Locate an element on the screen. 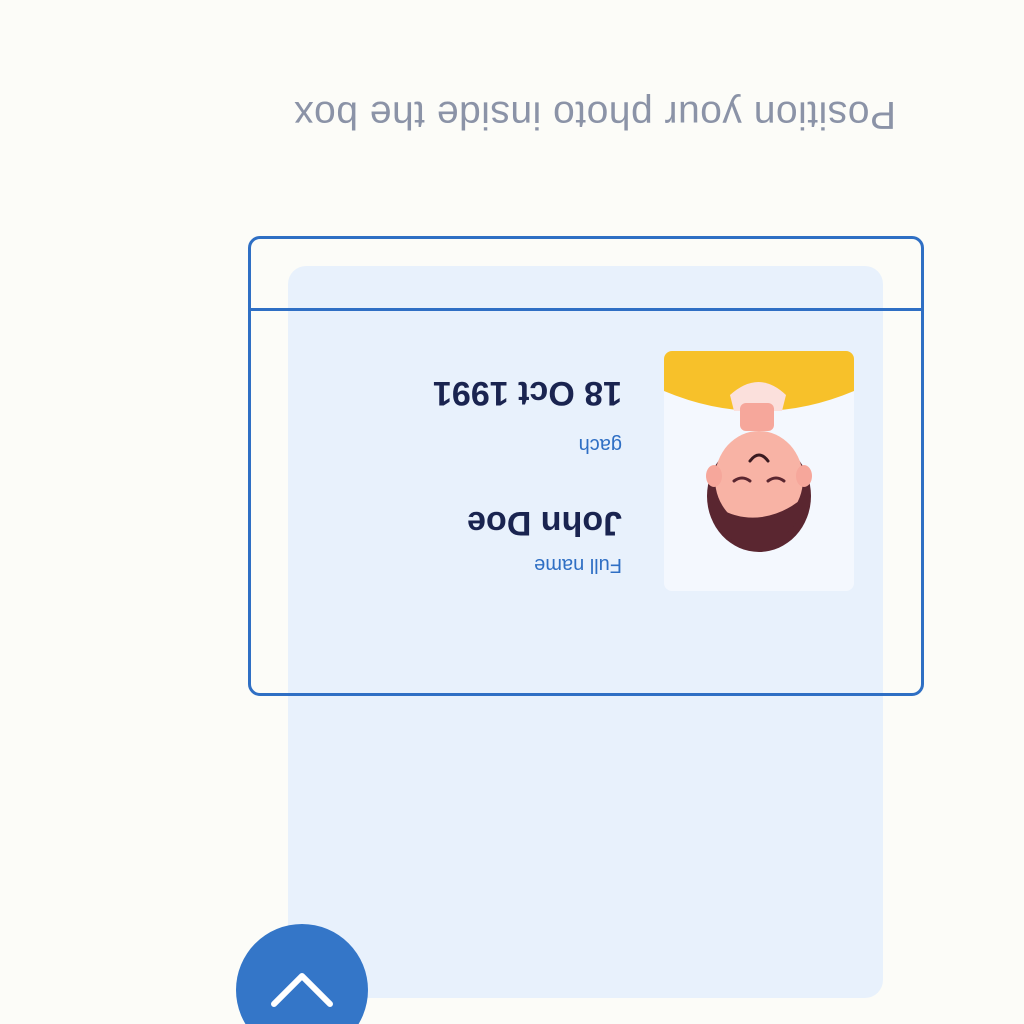  frame-divider is located at coordinates (586, 309).